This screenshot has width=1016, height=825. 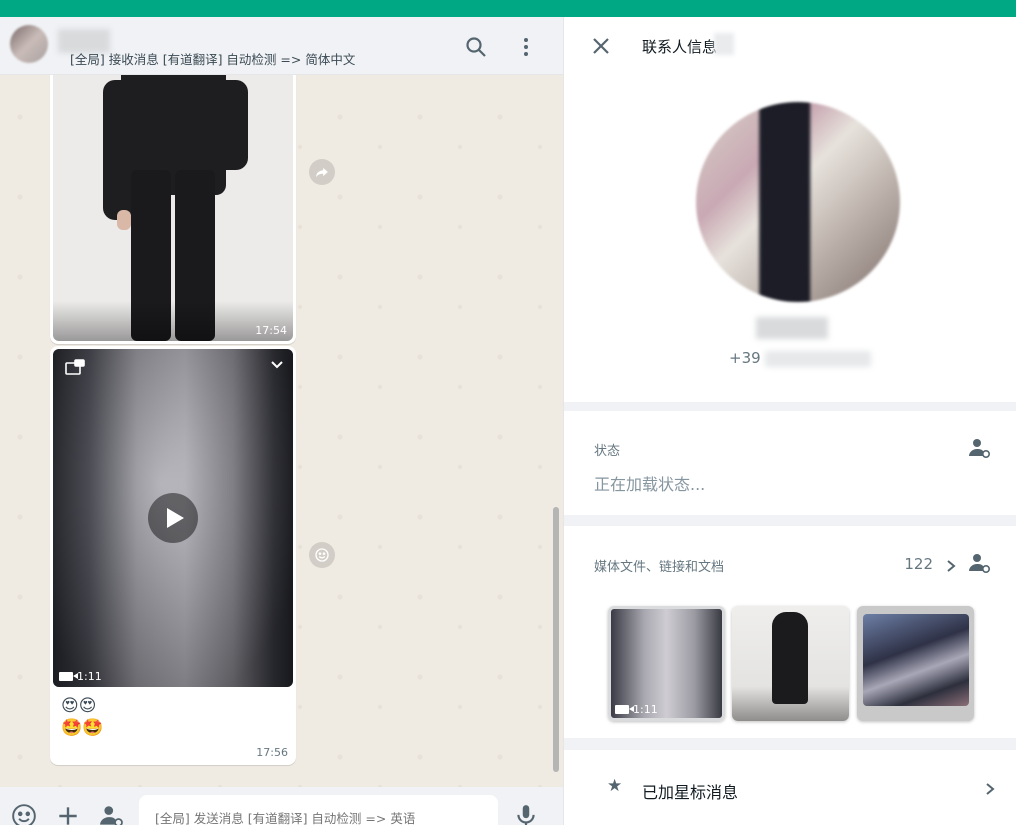 I want to click on phone-number-redacted, so click(x=817, y=358).